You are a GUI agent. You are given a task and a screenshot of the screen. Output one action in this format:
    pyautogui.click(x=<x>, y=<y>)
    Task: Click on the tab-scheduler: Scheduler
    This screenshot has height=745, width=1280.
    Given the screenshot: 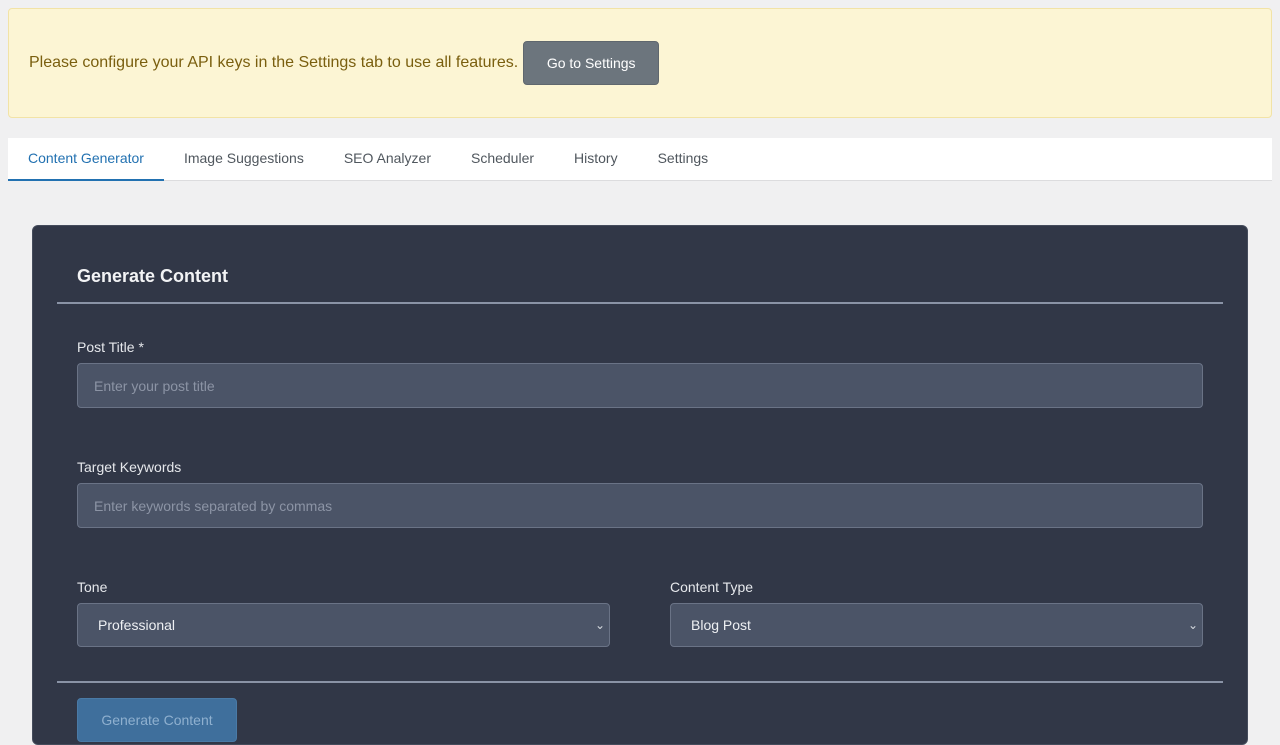 What is the action you would take?
    pyautogui.click(x=502, y=159)
    